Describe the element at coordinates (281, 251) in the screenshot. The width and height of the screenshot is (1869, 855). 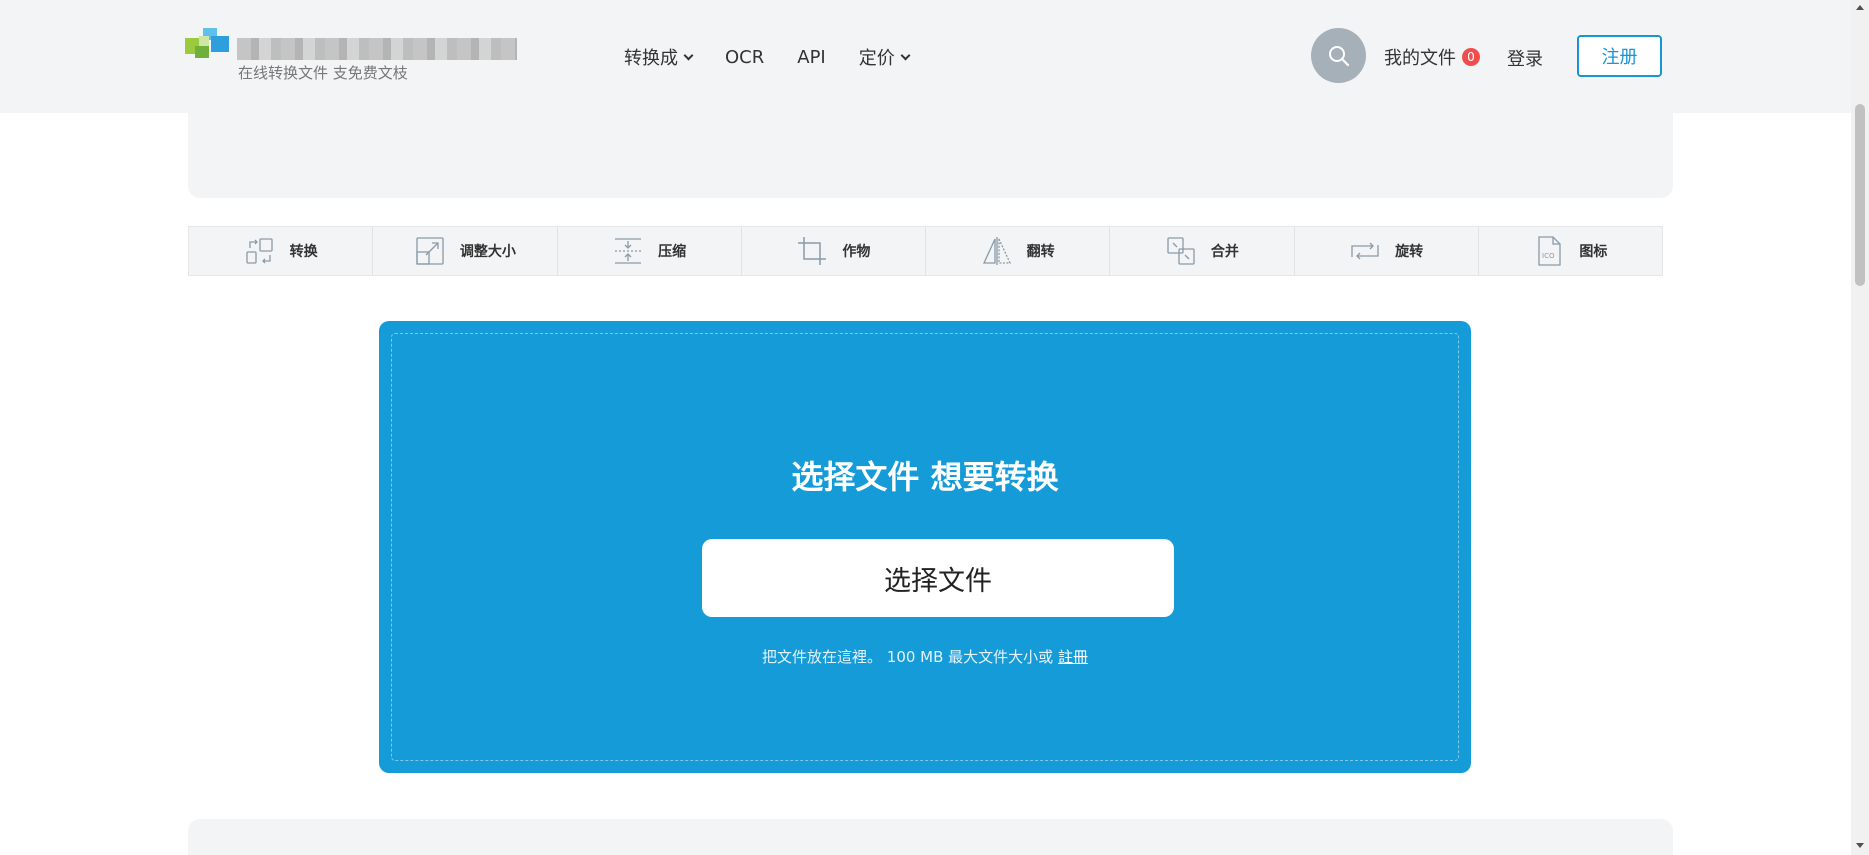
I see `tool-convert: 转换` at that location.